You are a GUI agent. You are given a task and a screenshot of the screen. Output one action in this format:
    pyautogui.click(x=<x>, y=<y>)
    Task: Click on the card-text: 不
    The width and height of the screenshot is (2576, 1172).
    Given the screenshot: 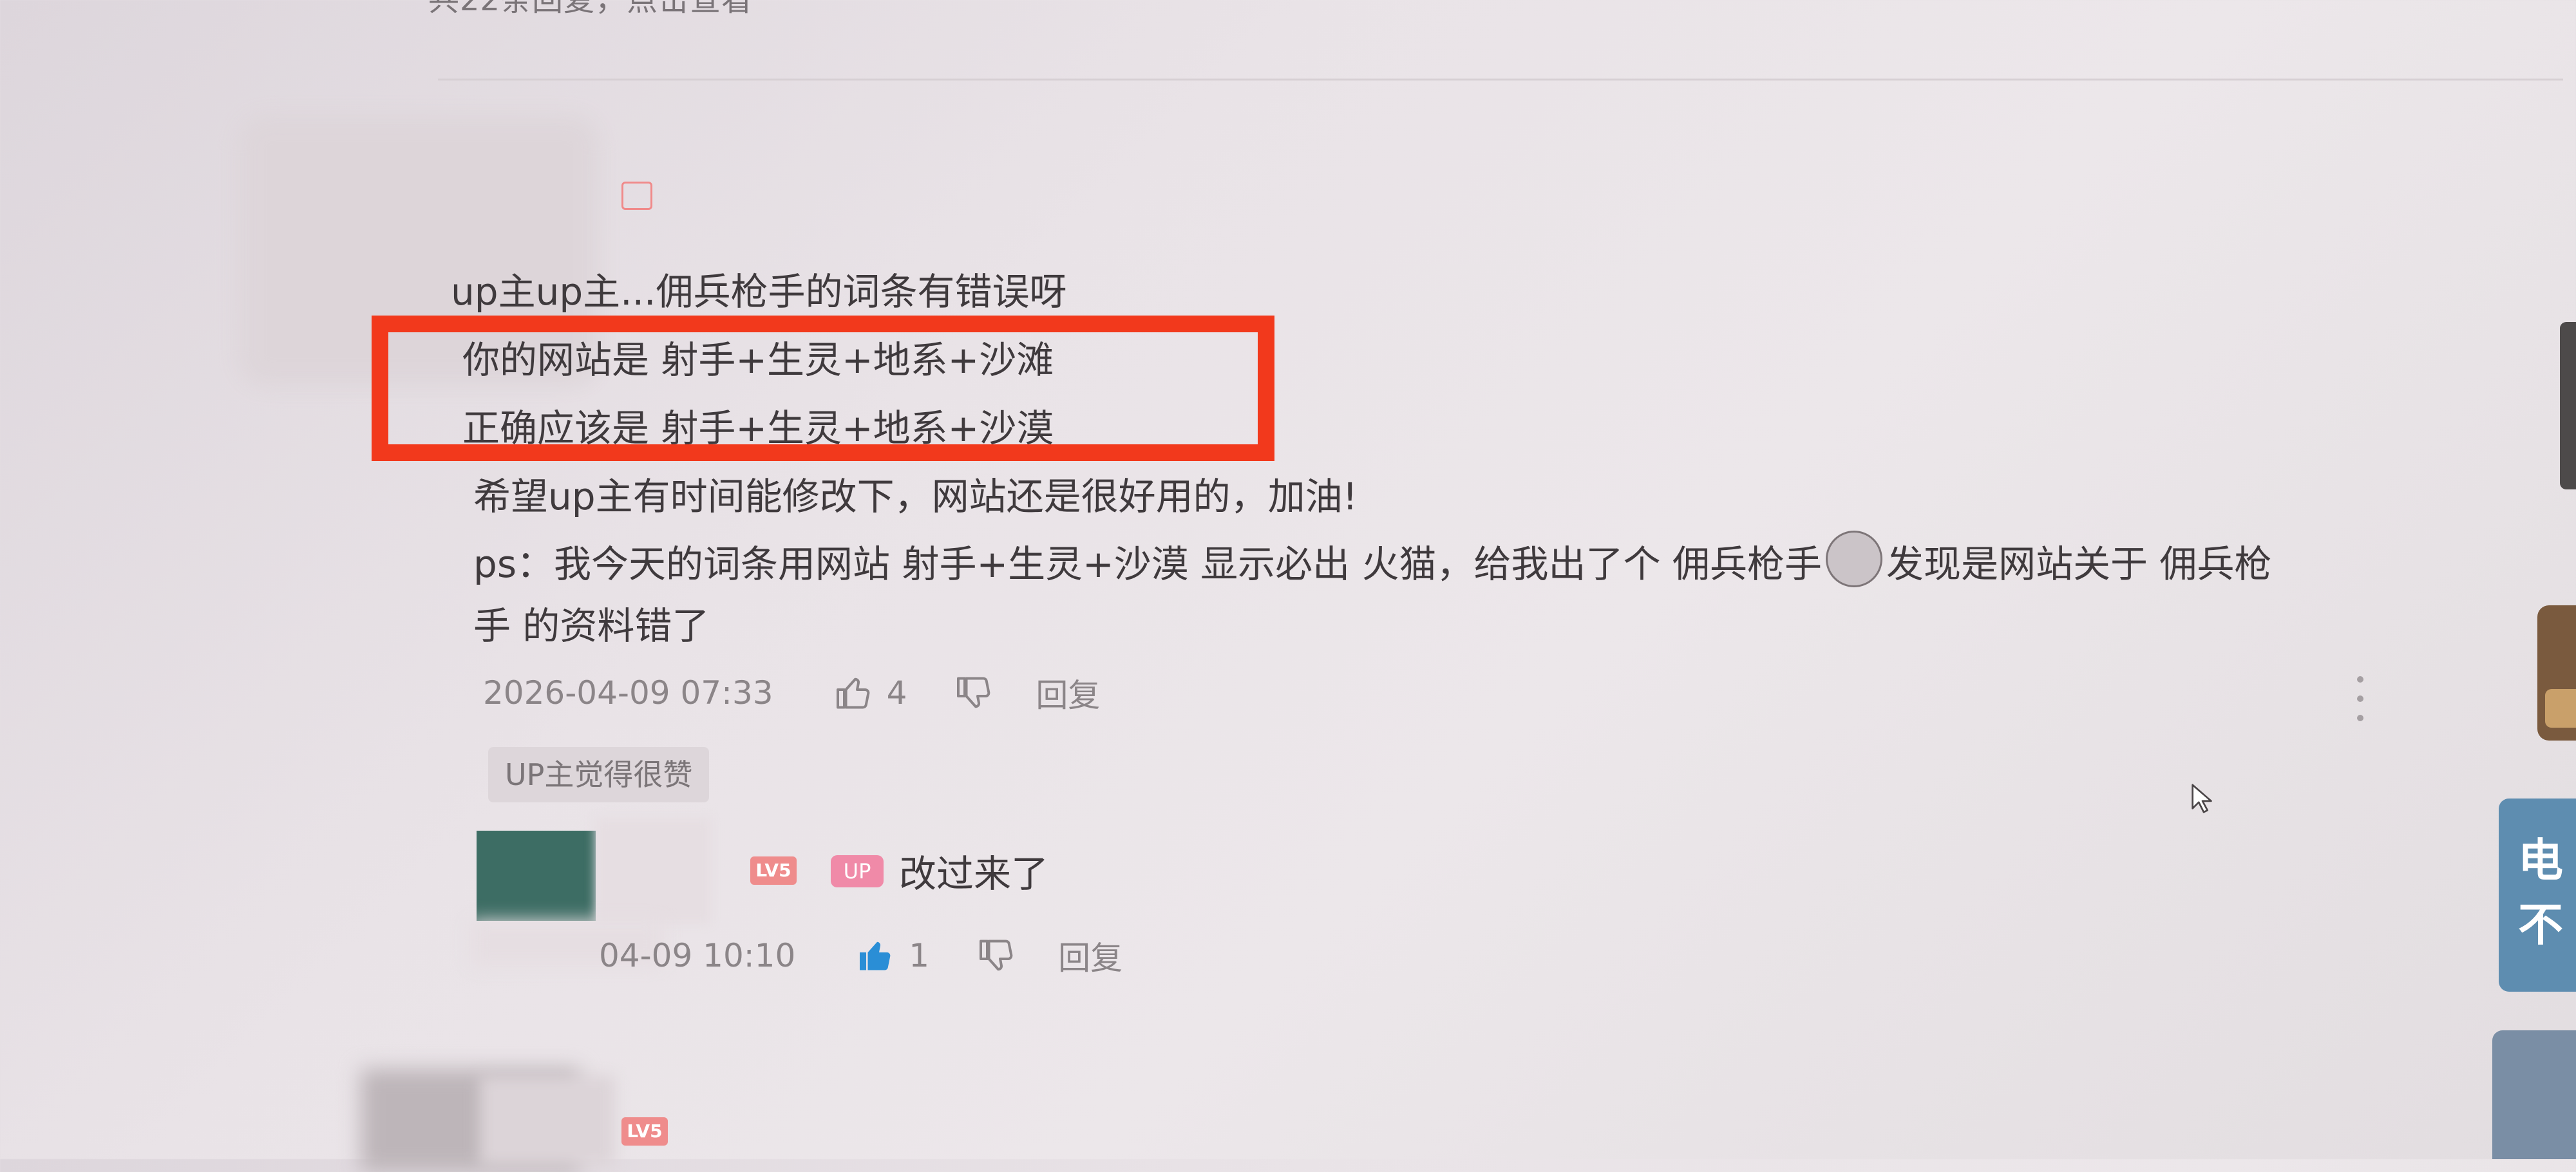 What is the action you would take?
    pyautogui.click(x=2540, y=925)
    